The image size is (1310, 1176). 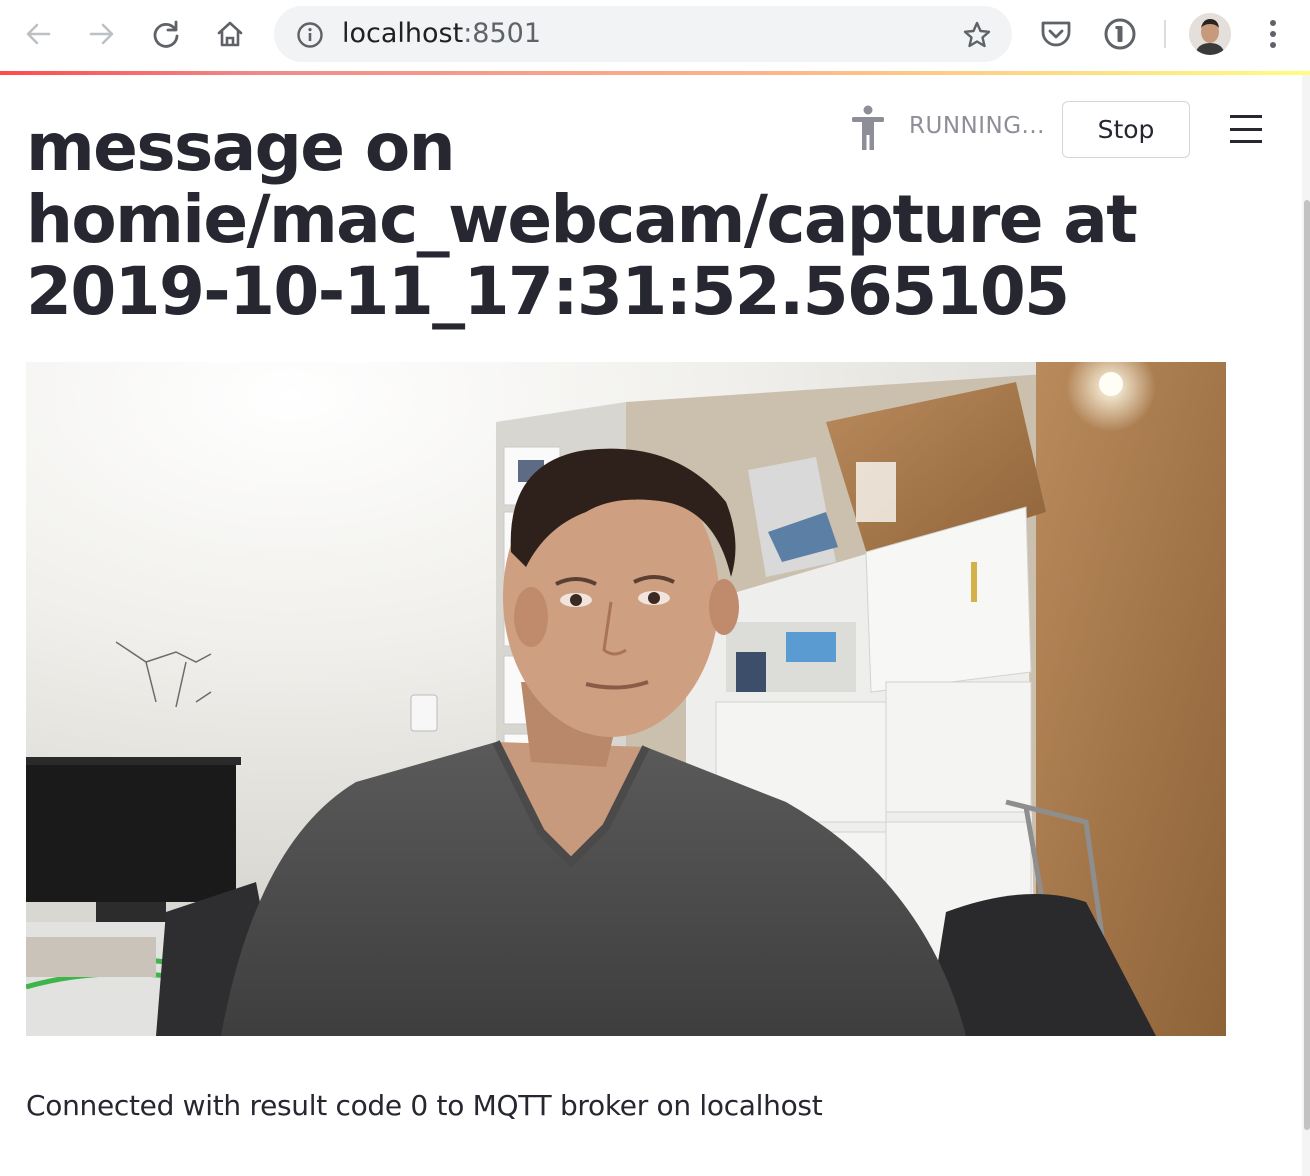 What do you see at coordinates (102, 34) in the screenshot?
I see `forward-arrow-icon` at bounding box center [102, 34].